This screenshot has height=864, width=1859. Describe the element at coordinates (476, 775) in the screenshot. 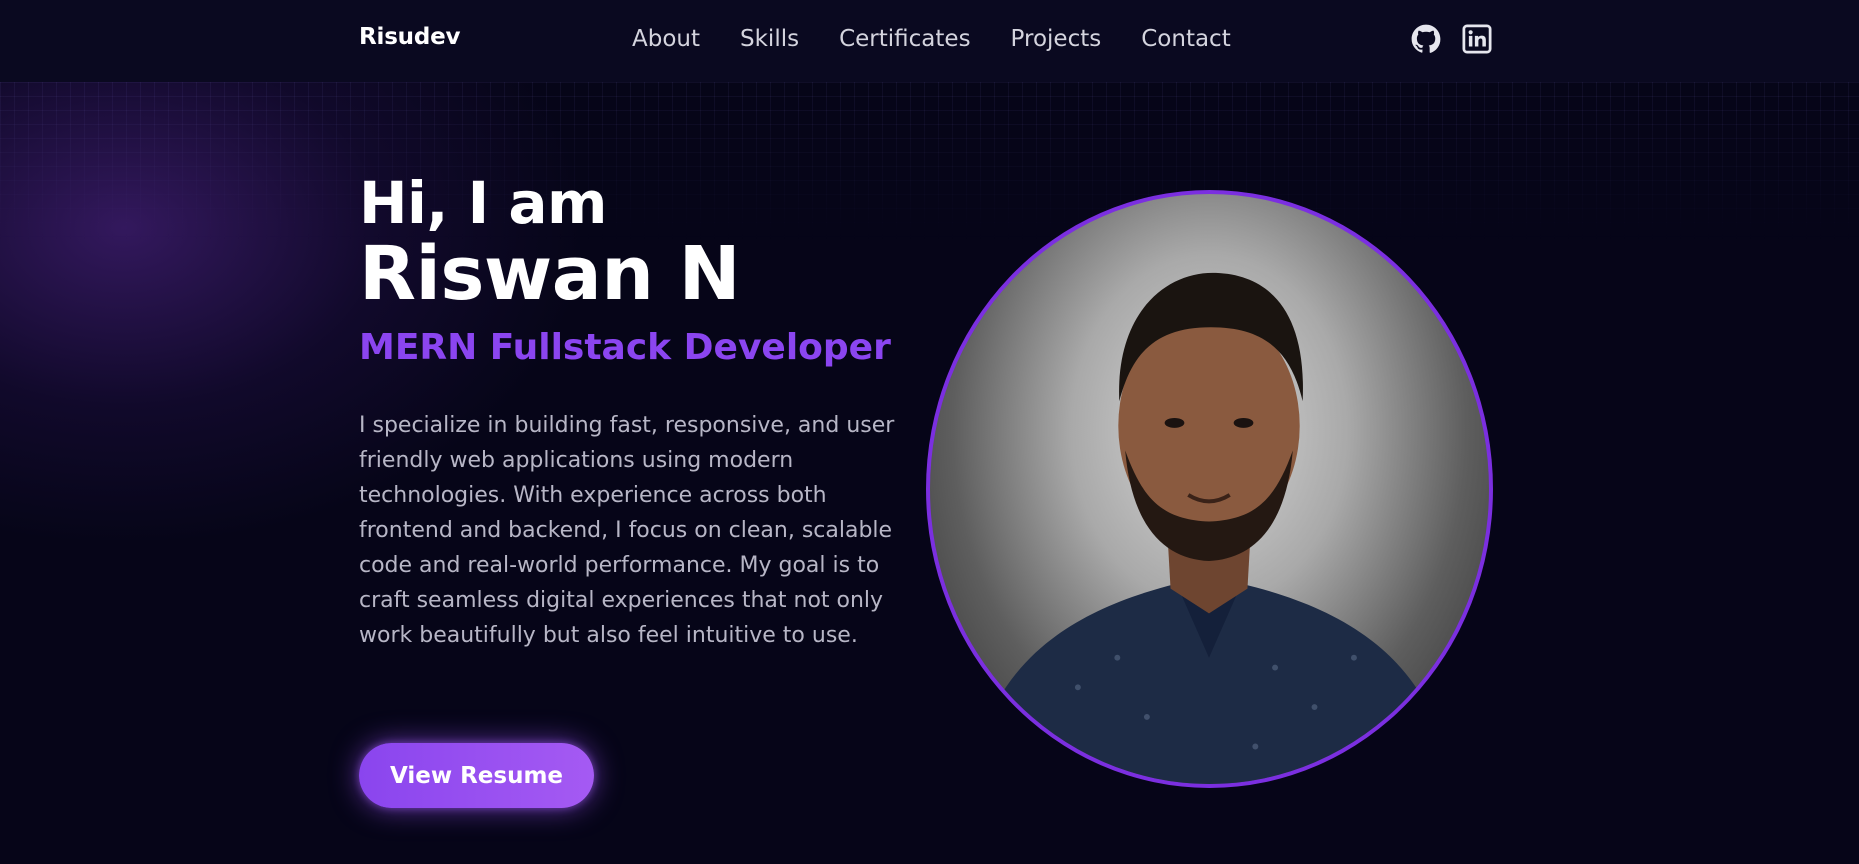

I see `view-resume-button: View Resume` at that location.